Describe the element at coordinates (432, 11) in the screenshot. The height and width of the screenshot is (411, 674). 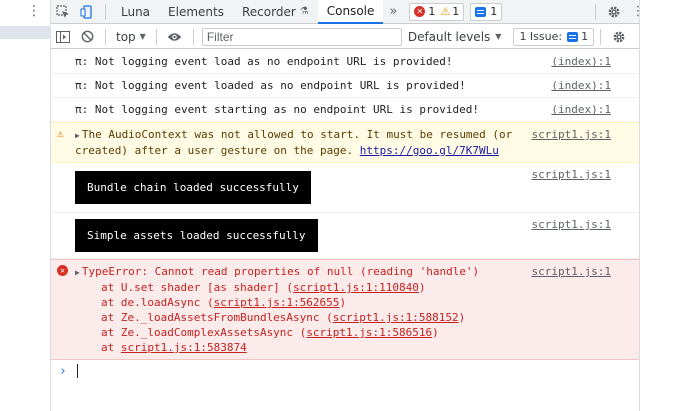
I see `error-count: 1` at that location.